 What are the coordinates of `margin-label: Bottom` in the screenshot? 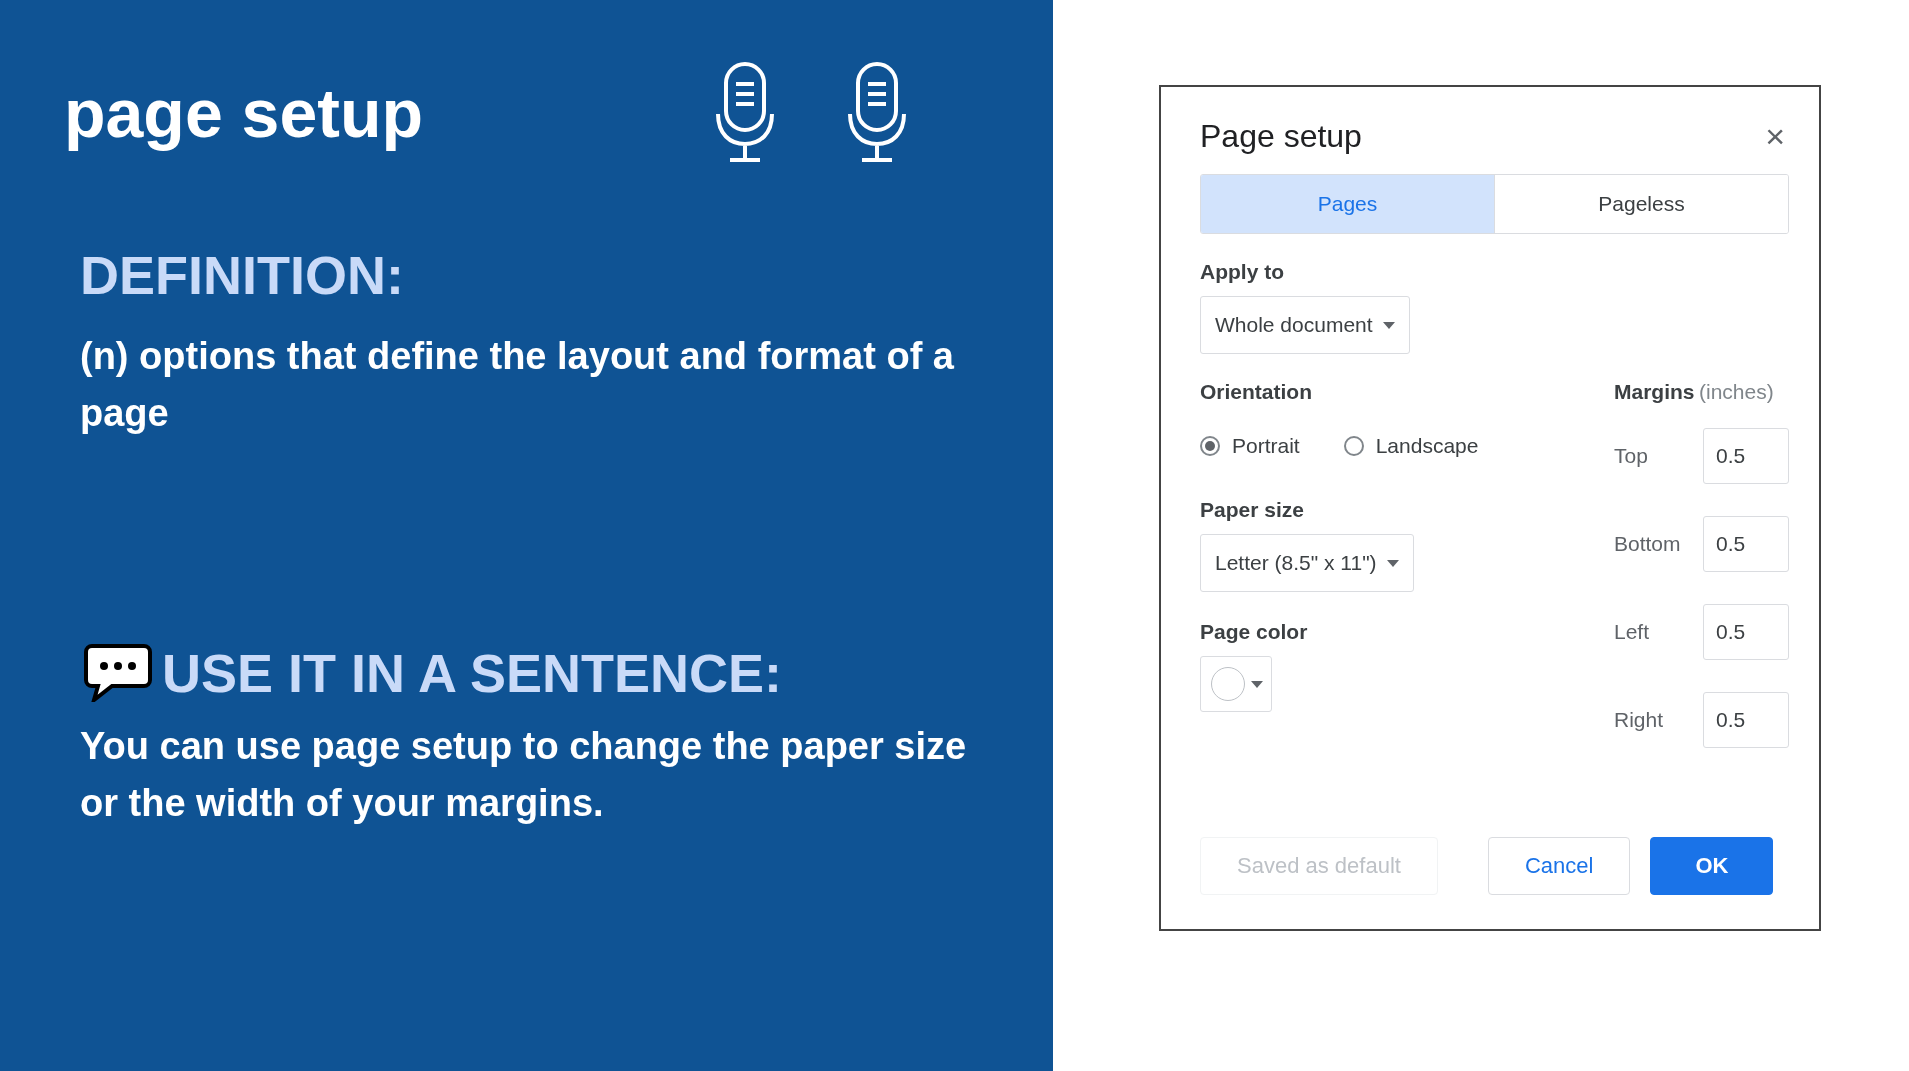 It's located at (1647, 544).